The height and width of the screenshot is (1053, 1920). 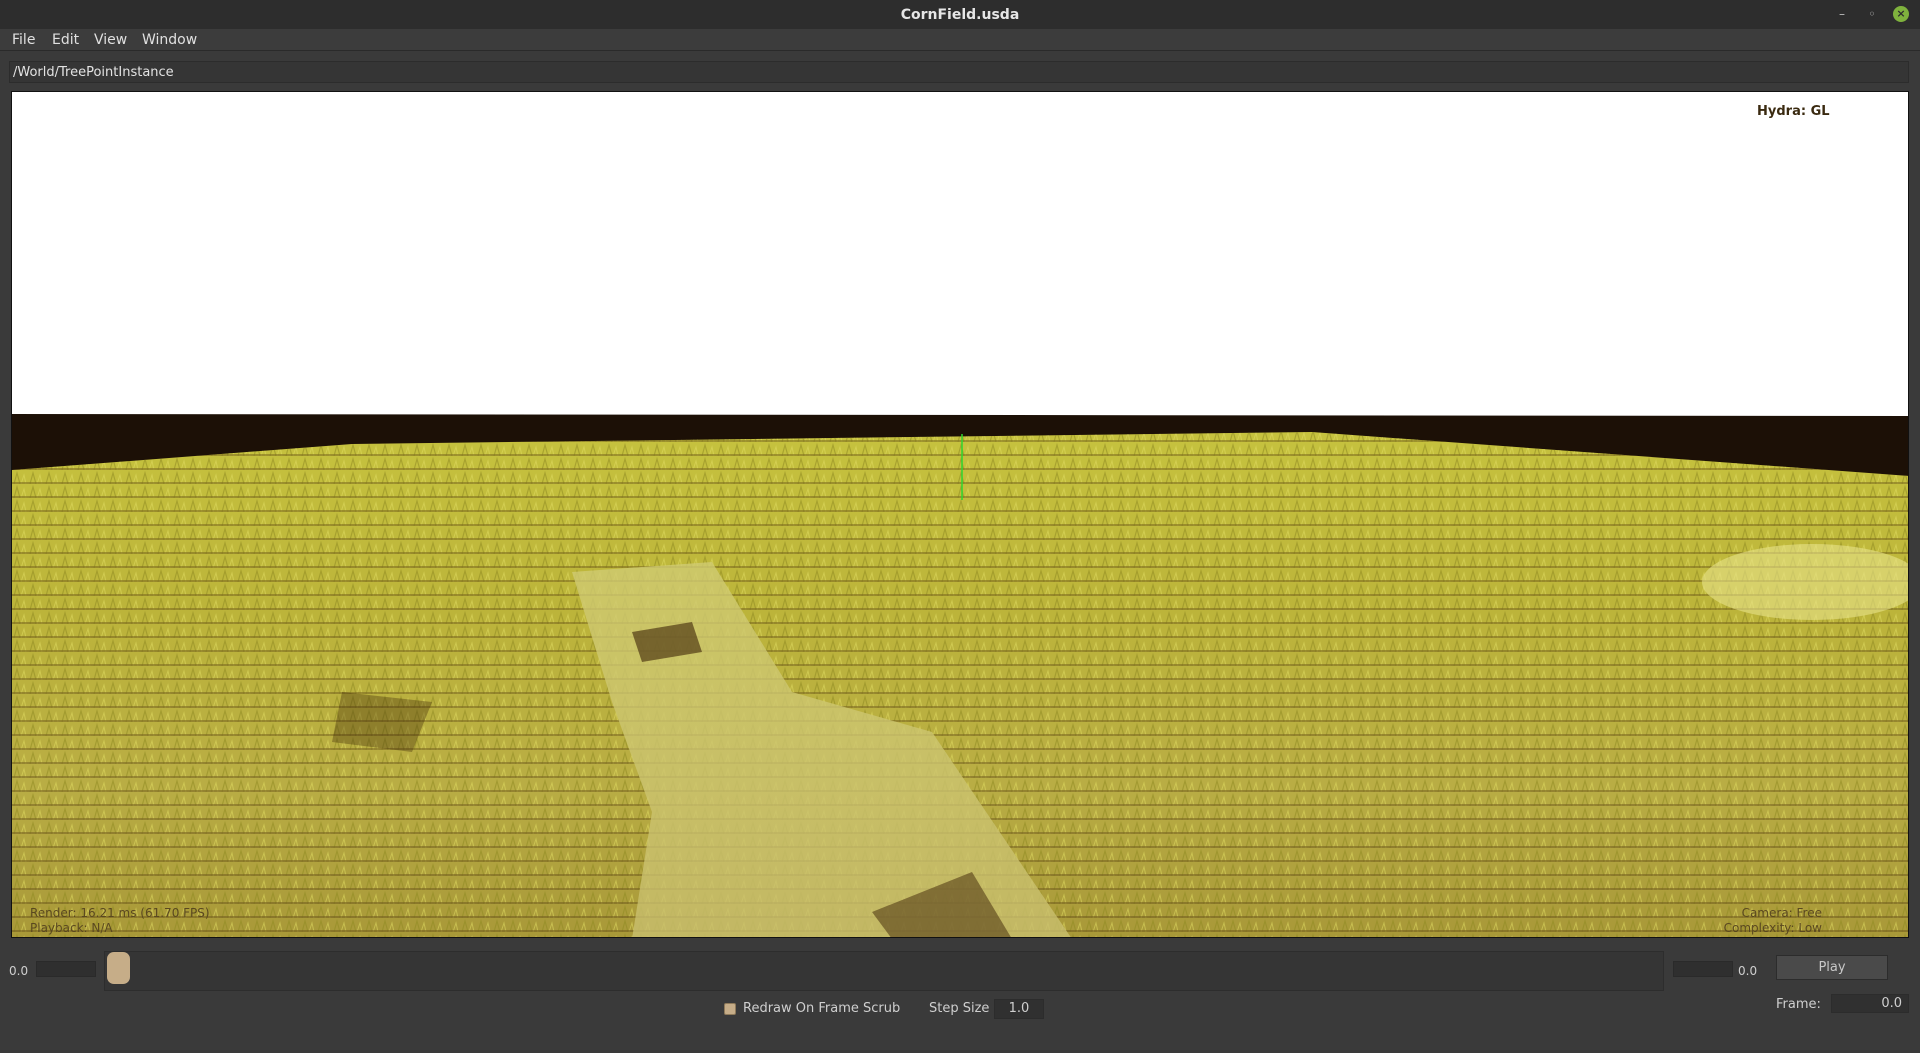 What do you see at coordinates (959, 72) in the screenshot?
I see `prim-path-field: /World/TreePointInstance` at bounding box center [959, 72].